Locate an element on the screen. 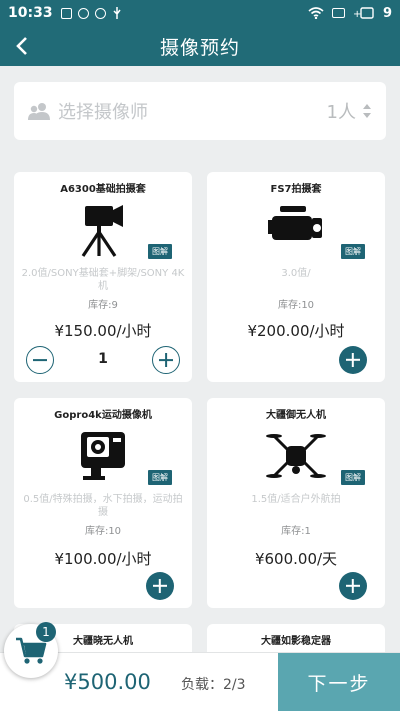 This screenshot has height=711, width=400. product-price: ¥200.00/小时 is located at coordinates (296, 331).